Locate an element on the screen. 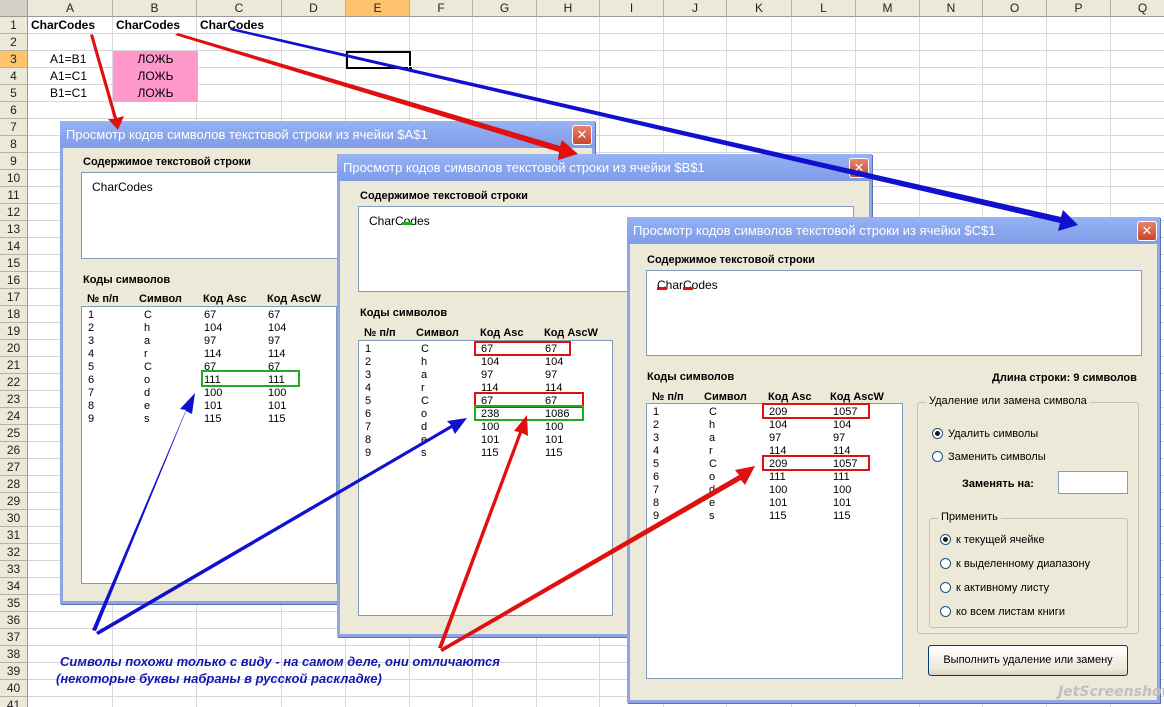 This screenshot has height=707, width=1164. row-header-15: 15 is located at coordinates (14, 263).